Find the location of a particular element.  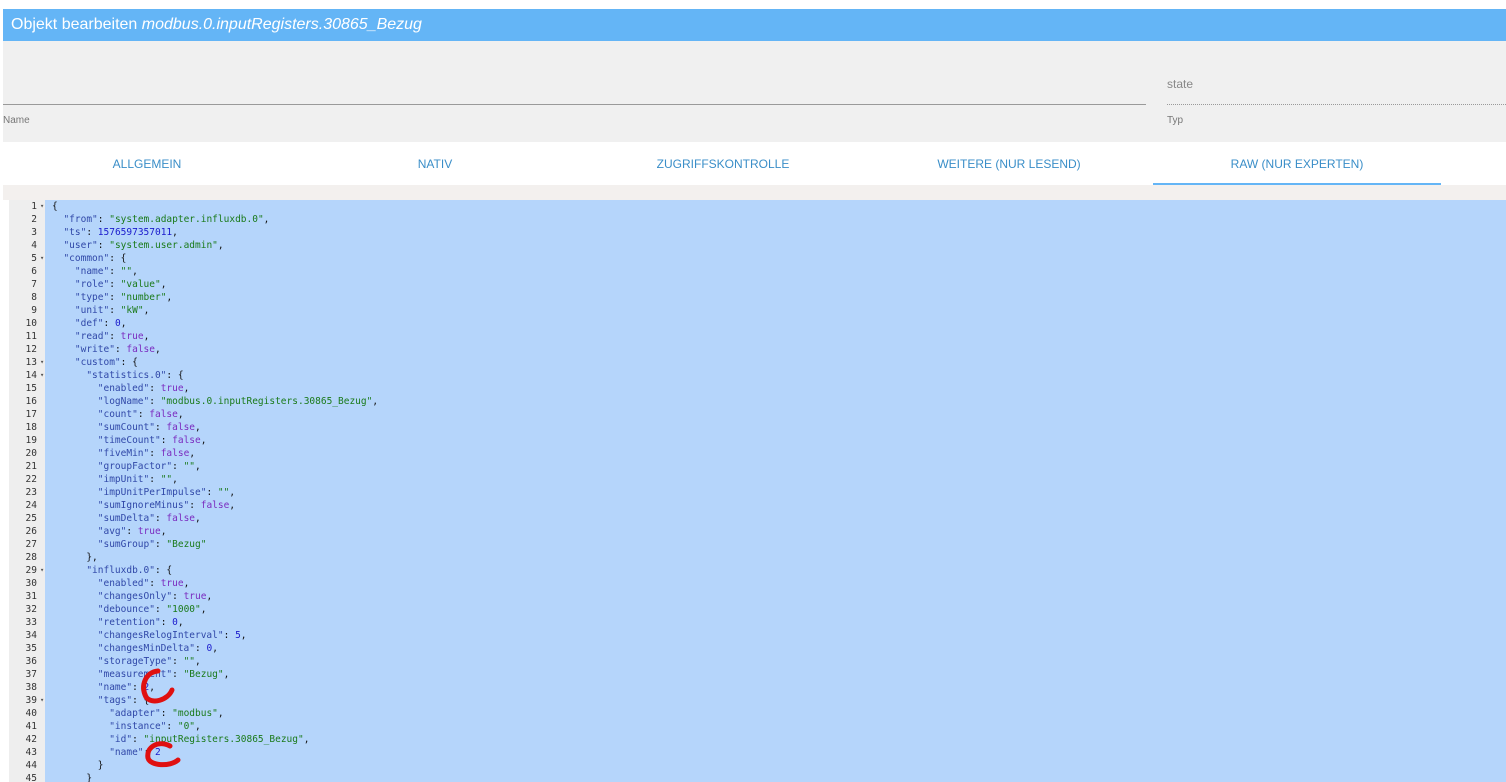

line-number: 28 is located at coordinates (31, 557).